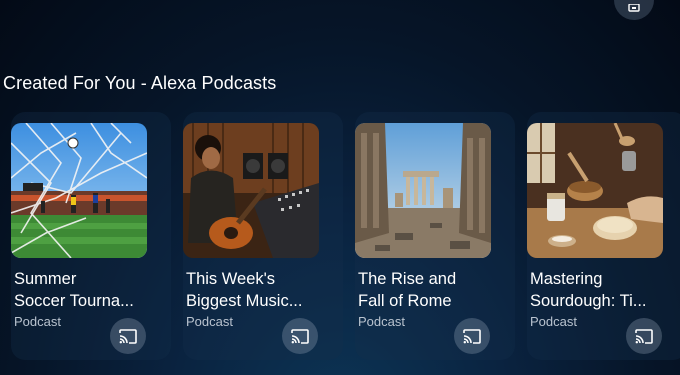 This screenshot has height=375, width=680. I want to click on roman-ruins-image, so click(423, 190).